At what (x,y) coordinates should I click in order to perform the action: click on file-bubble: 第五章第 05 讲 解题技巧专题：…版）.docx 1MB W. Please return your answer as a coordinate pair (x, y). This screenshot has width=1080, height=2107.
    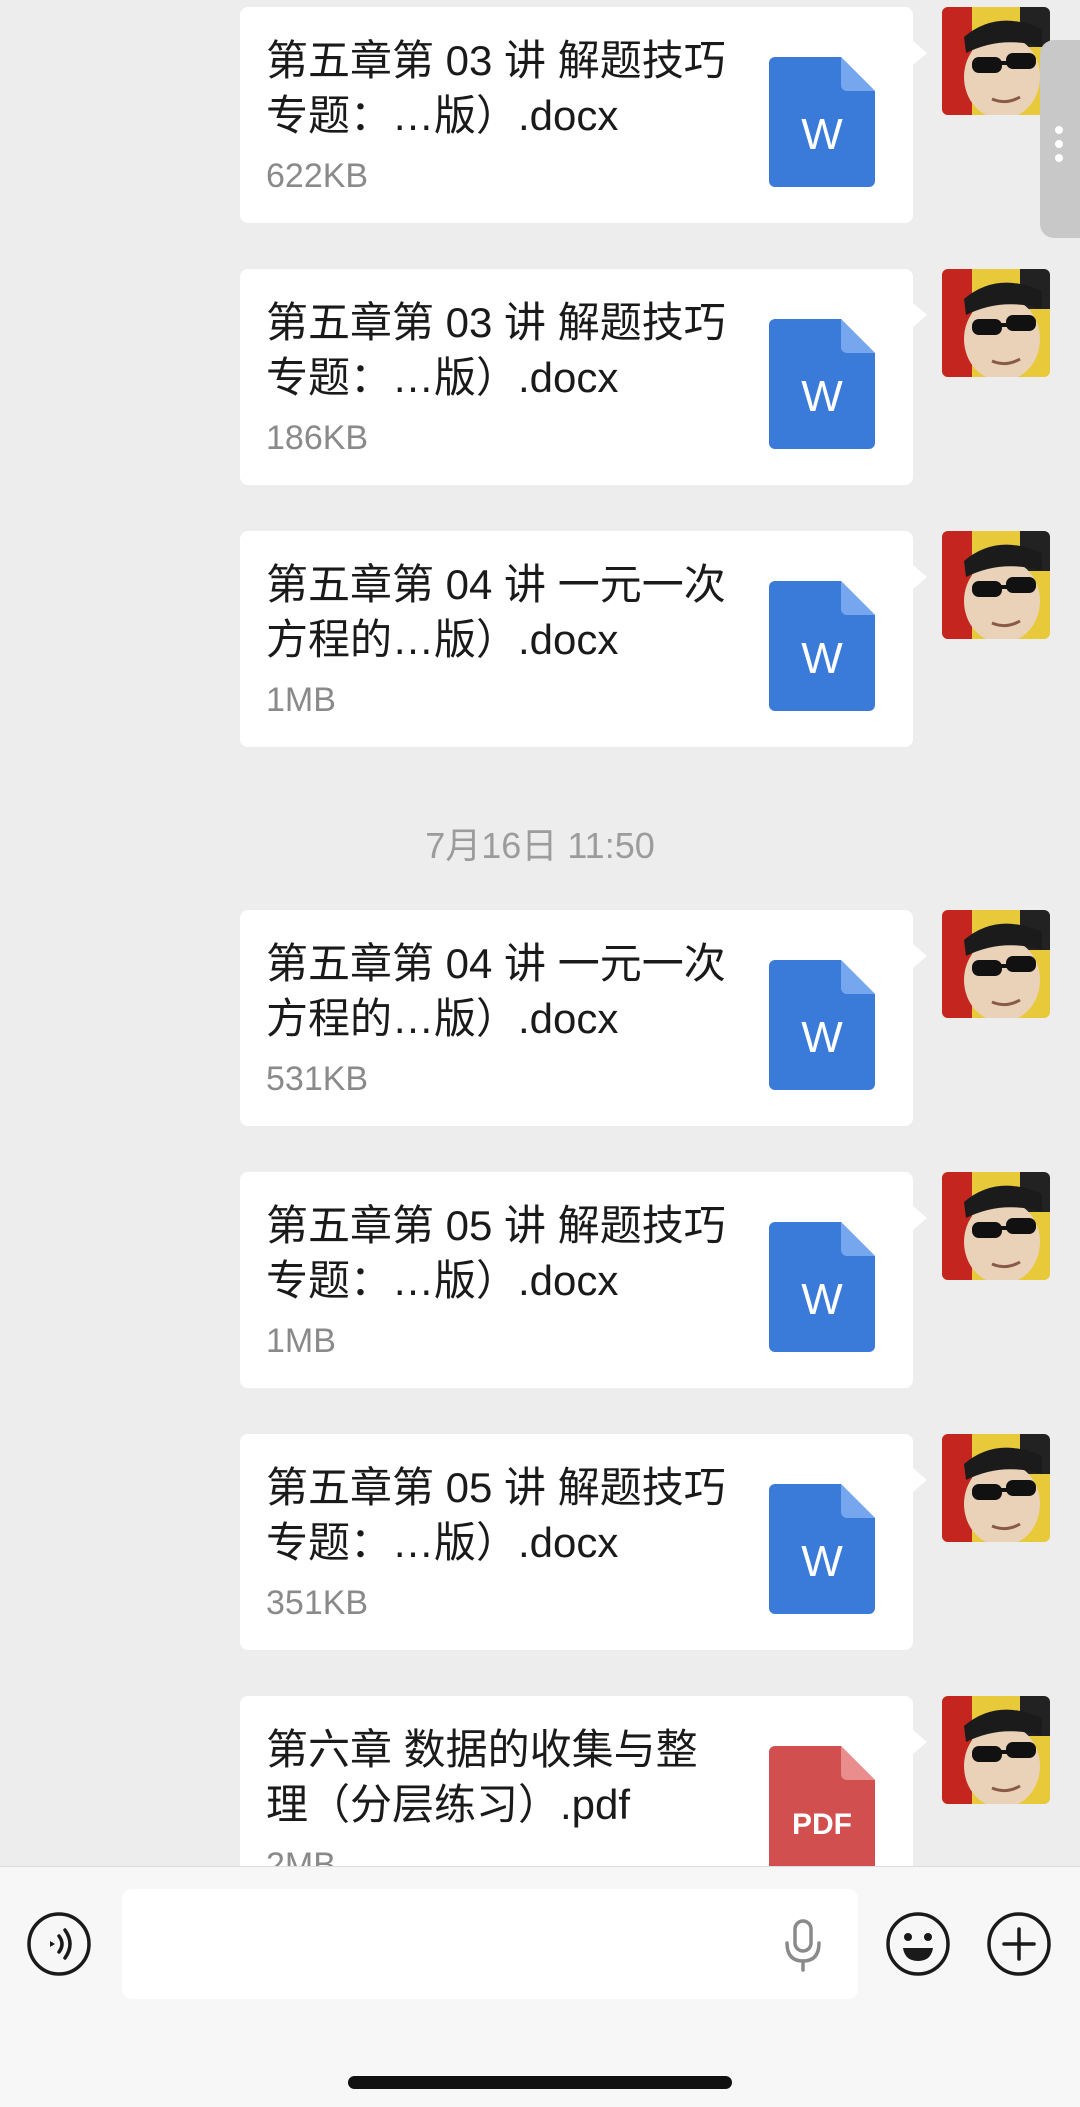
    Looking at the image, I should click on (583, 1280).